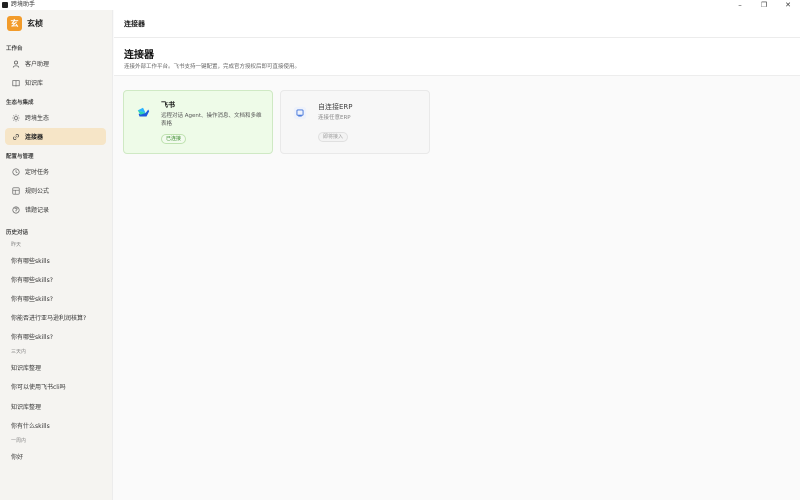 Image resolution: width=800 pixels, height=500 pixels. I want to click on history-item: 你好, so click(58, 456).